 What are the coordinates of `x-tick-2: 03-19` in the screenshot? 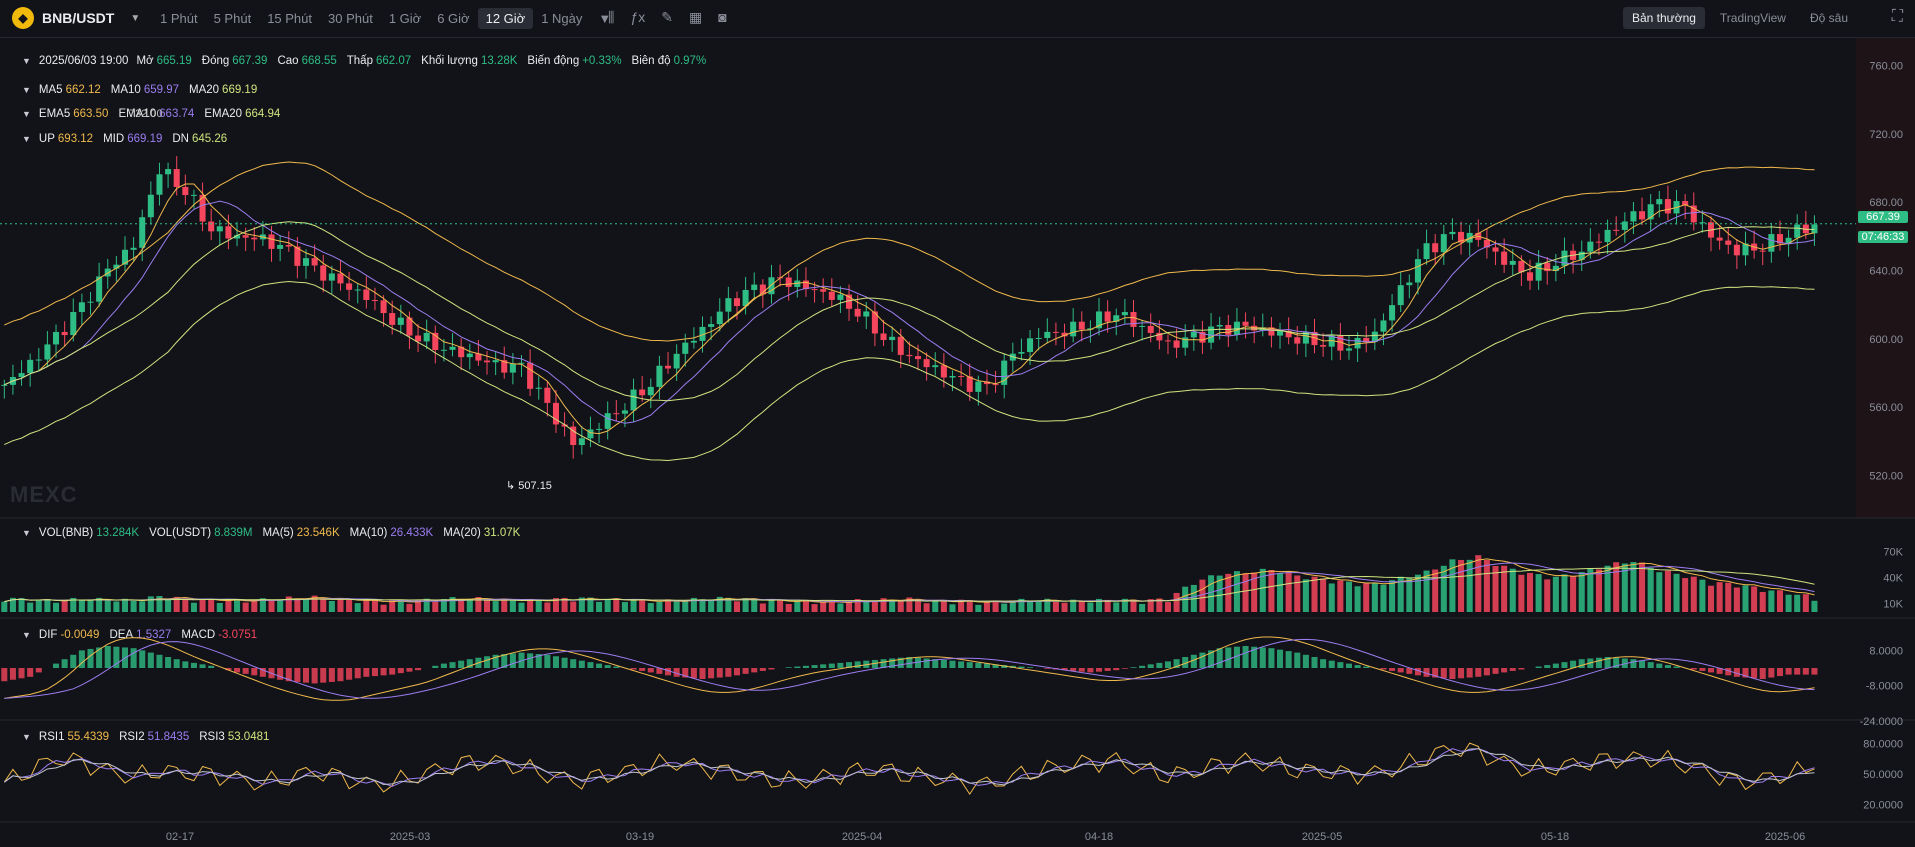 It's located at (640, 837).